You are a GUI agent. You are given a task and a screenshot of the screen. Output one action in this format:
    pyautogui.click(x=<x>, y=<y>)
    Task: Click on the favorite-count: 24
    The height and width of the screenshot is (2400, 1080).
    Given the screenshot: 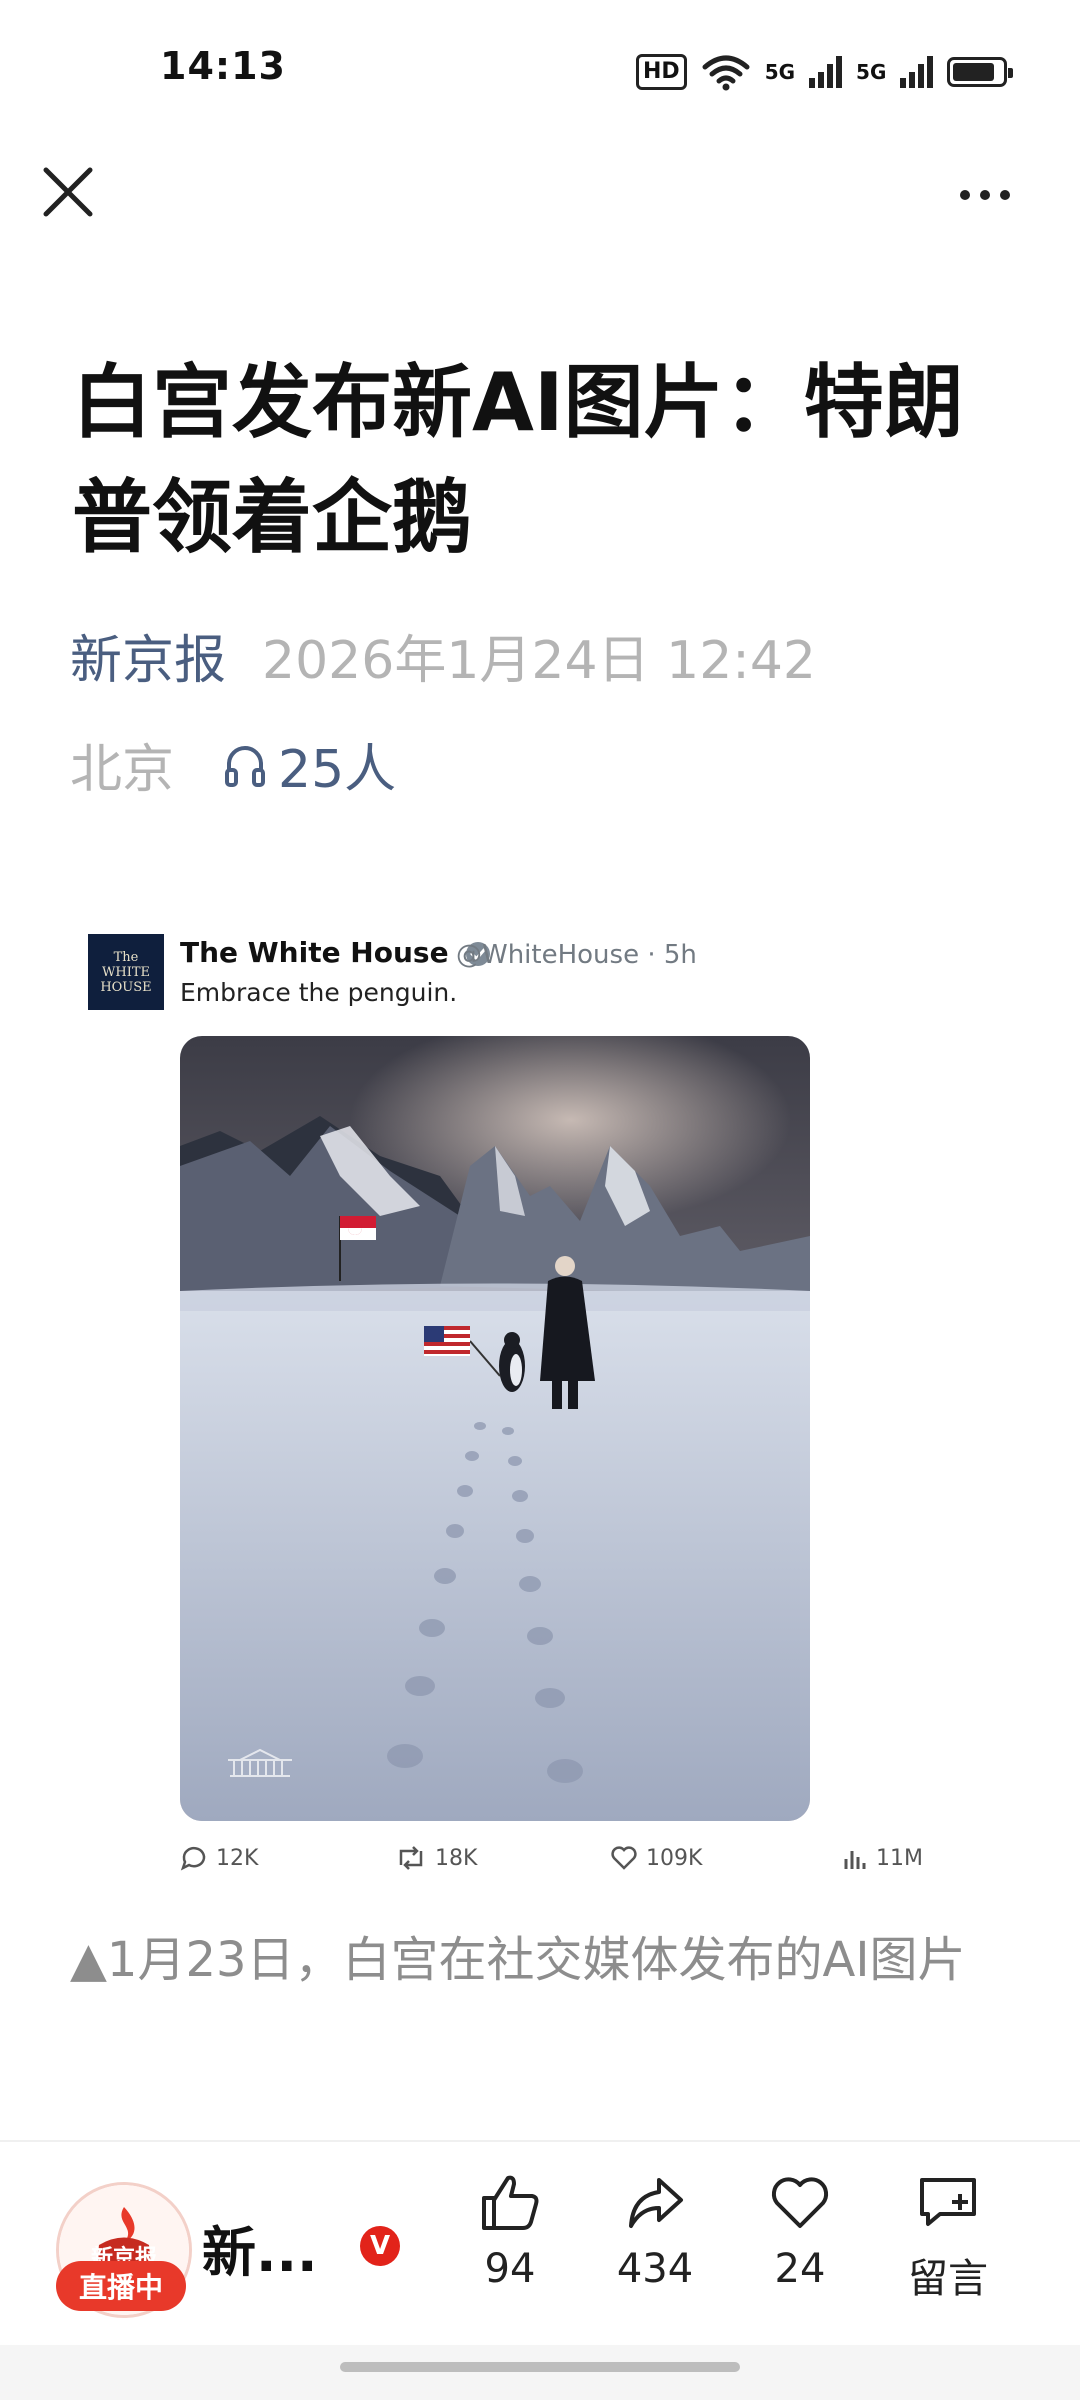 What is the action you would take?
    pyautogui.click(x=800, y=2269)
    